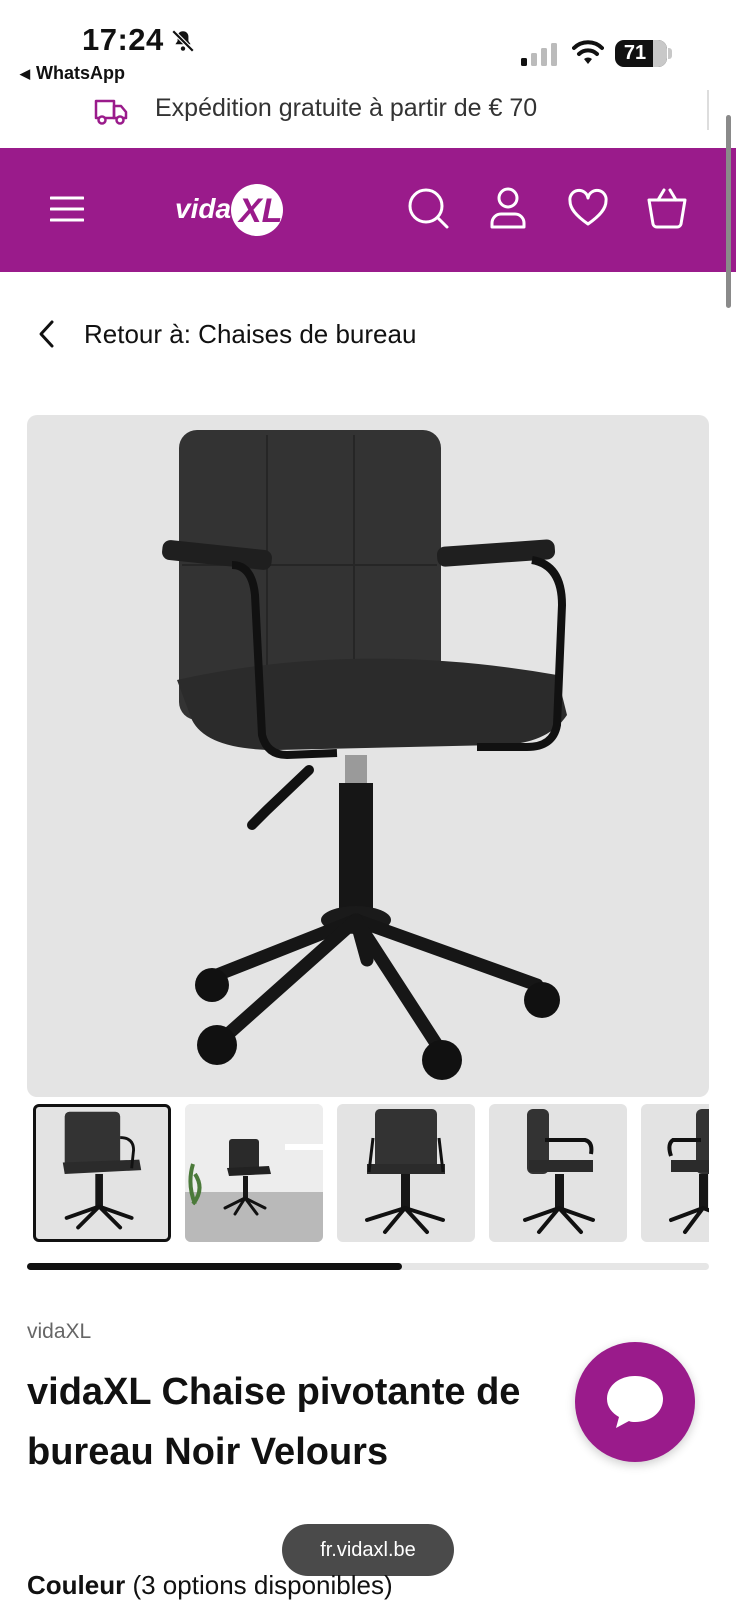 Image resolution: width=736 pixels, height=1600 pixels. Describe the element at coordinates (59, 1332) in the screenshot. I see `product-brand: vidaXL` at that location.